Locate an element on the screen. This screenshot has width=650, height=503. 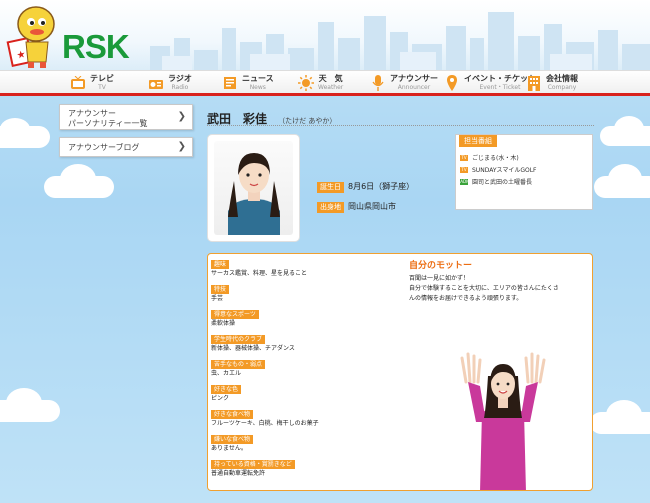
announcer-full-body-photo is located at coordinates (503, 421).